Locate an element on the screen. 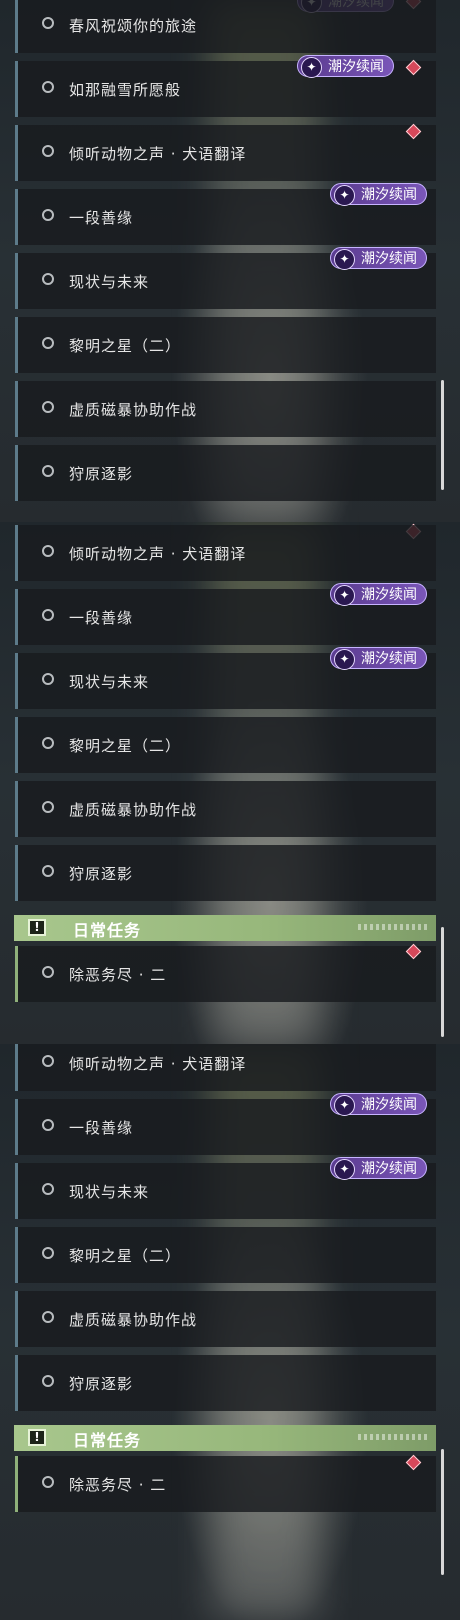 The width and height of the screenshot is (460, 1620). quest-row: 春风祝颂你的旅途 is located at coordinates (225, 26).